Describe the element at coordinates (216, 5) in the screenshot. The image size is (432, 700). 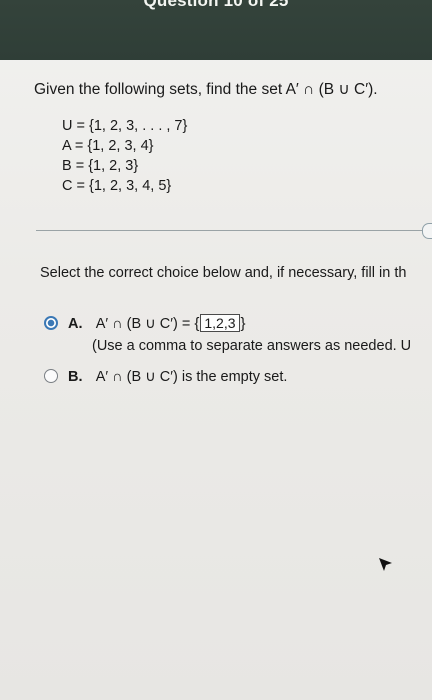
I see `question-counter: Question 10 of 25` at that location.